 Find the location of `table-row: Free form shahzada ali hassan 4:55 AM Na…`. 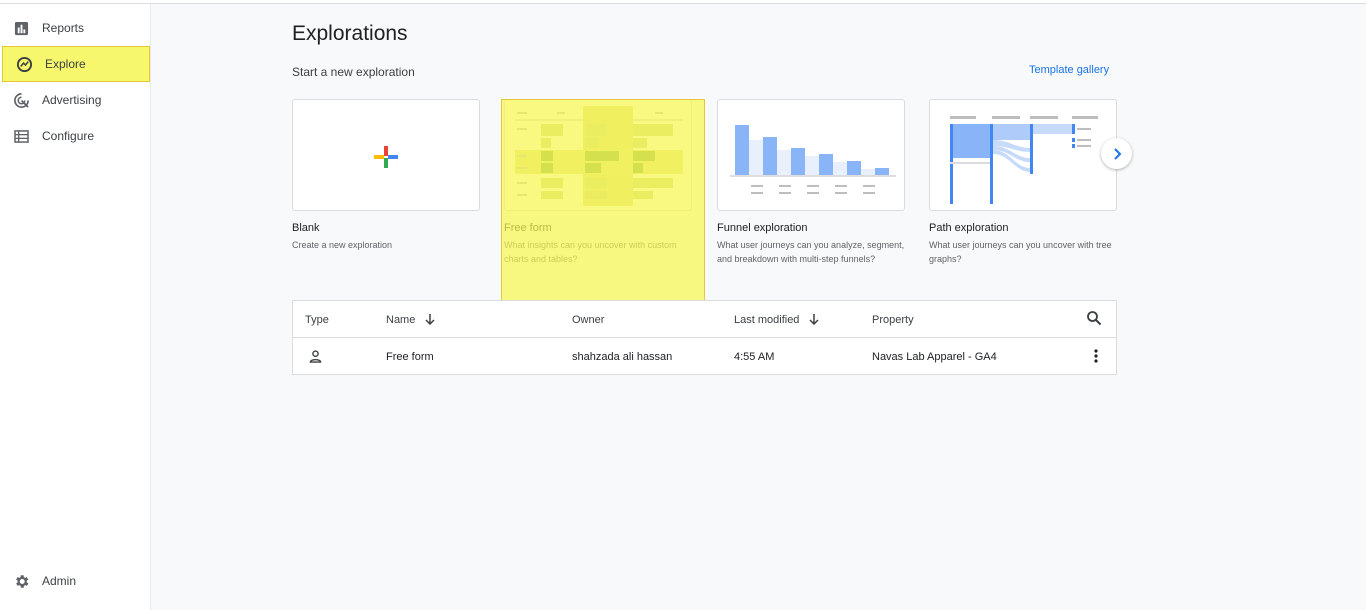

table-row: Free form shahzada ali hassan 4:55 AM Na… is located at coordinates (704, 356).